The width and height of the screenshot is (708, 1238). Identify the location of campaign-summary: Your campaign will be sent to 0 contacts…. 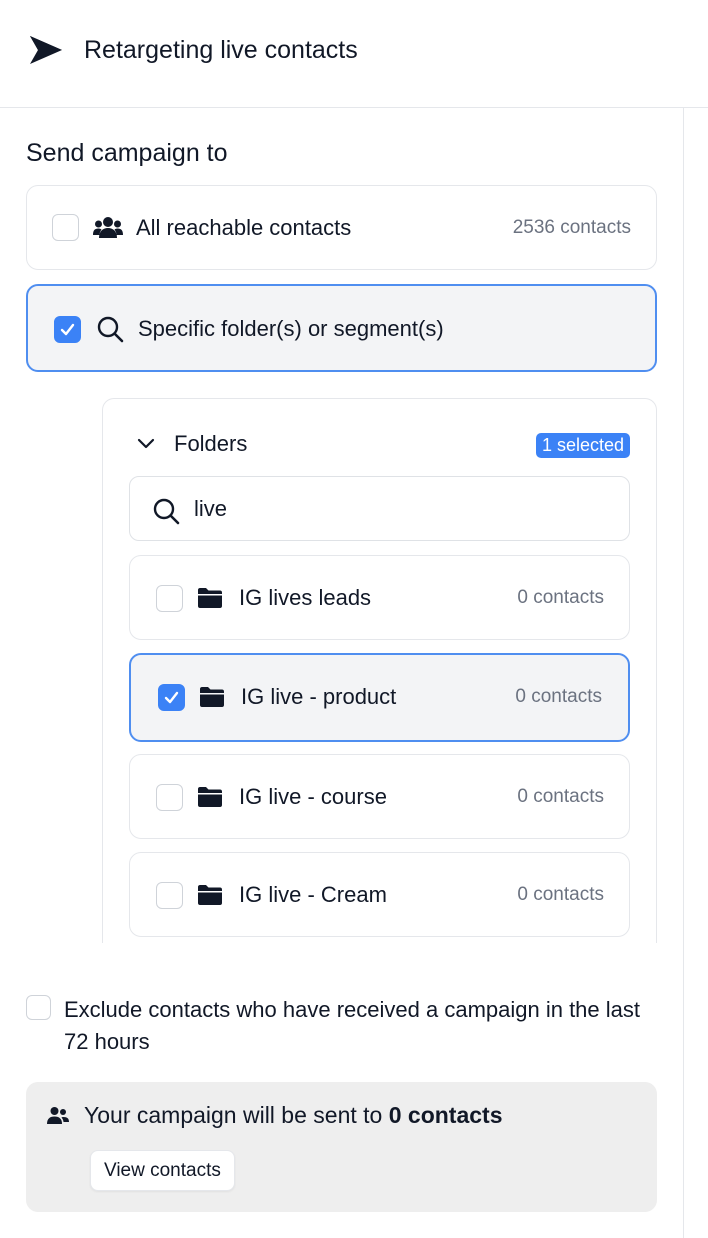
(341, 1147).